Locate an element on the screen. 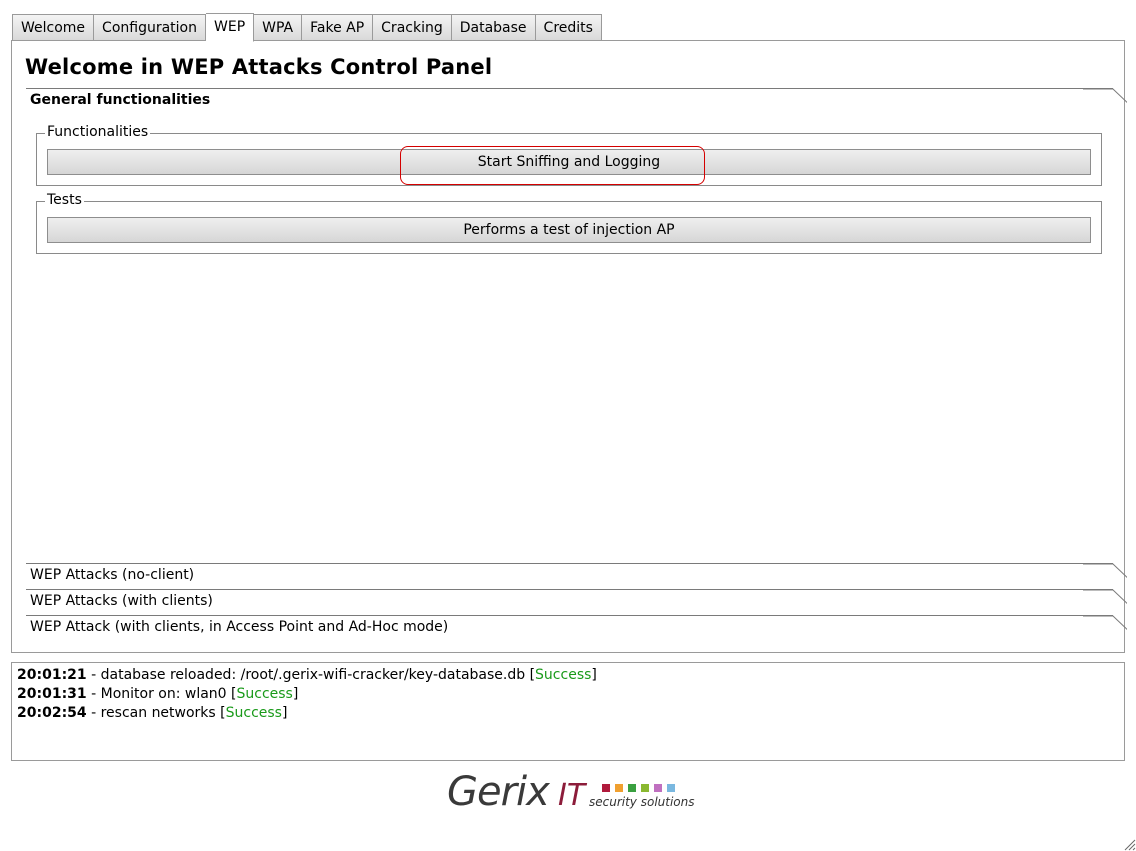 Image resolution: width=1136 pixels, height=851 pixels. tab-configuration: Configuration is located at coordinates (150, 27).